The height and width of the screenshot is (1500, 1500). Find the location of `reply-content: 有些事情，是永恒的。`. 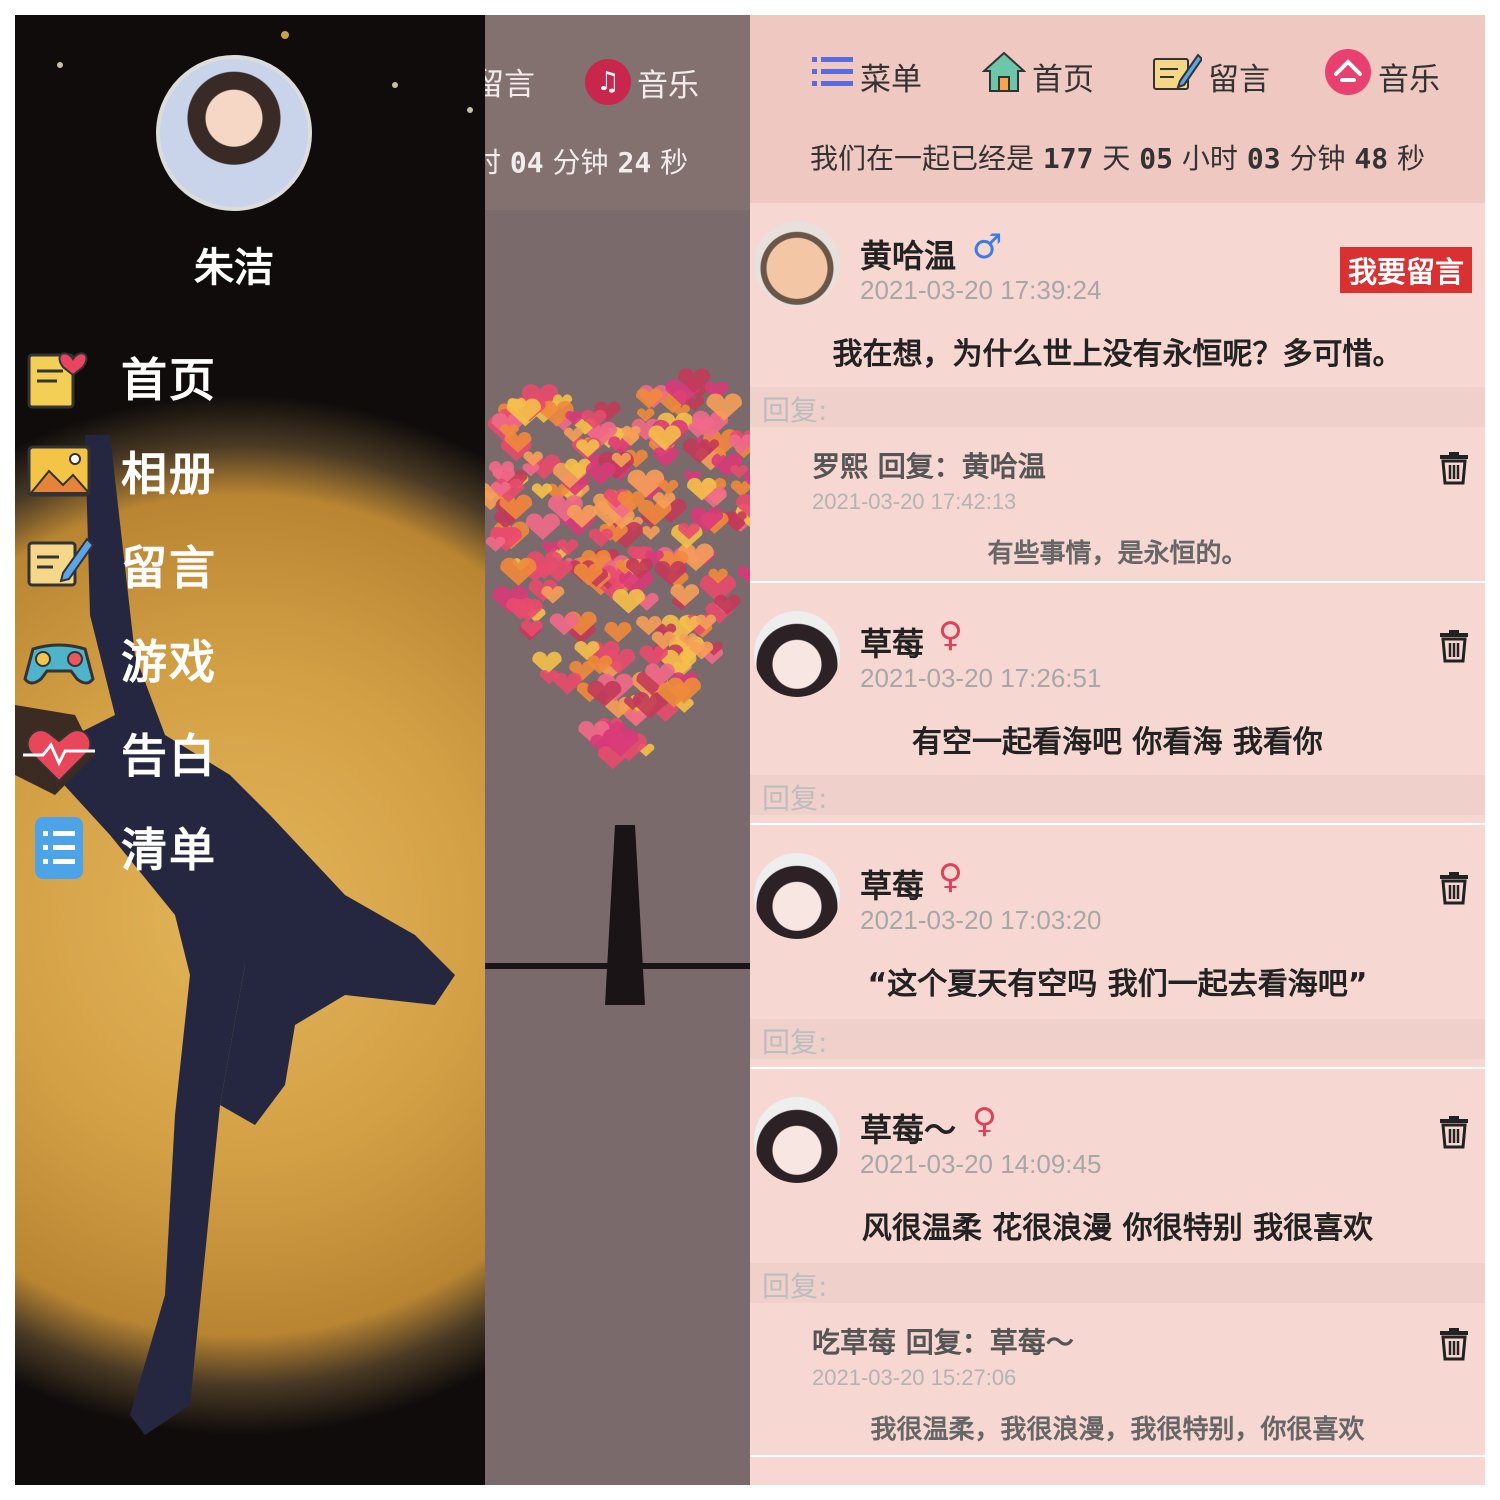

reply-content: 有些事情，是永恒的。 is located at coordinates (1117, 554).